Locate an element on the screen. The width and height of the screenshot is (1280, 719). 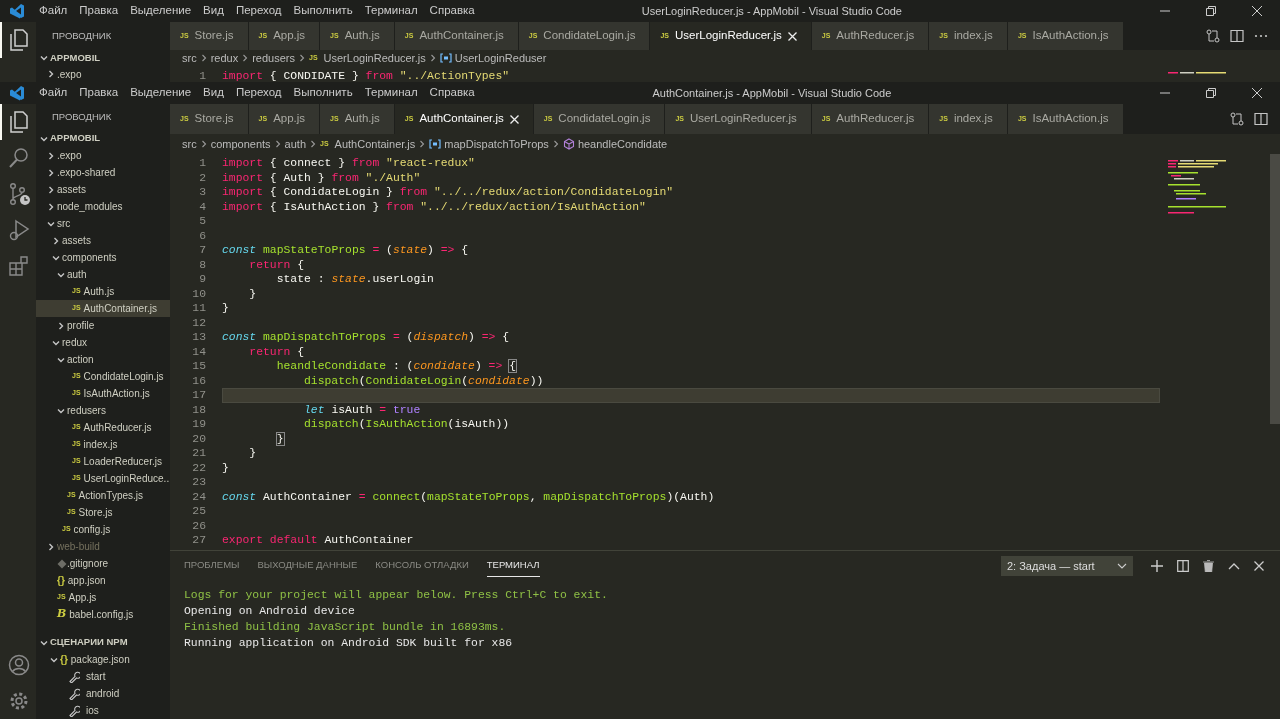
panel-tab: ВЫХОДНЫЕ ДАННЫЕ is located at coordinates (307, 566).